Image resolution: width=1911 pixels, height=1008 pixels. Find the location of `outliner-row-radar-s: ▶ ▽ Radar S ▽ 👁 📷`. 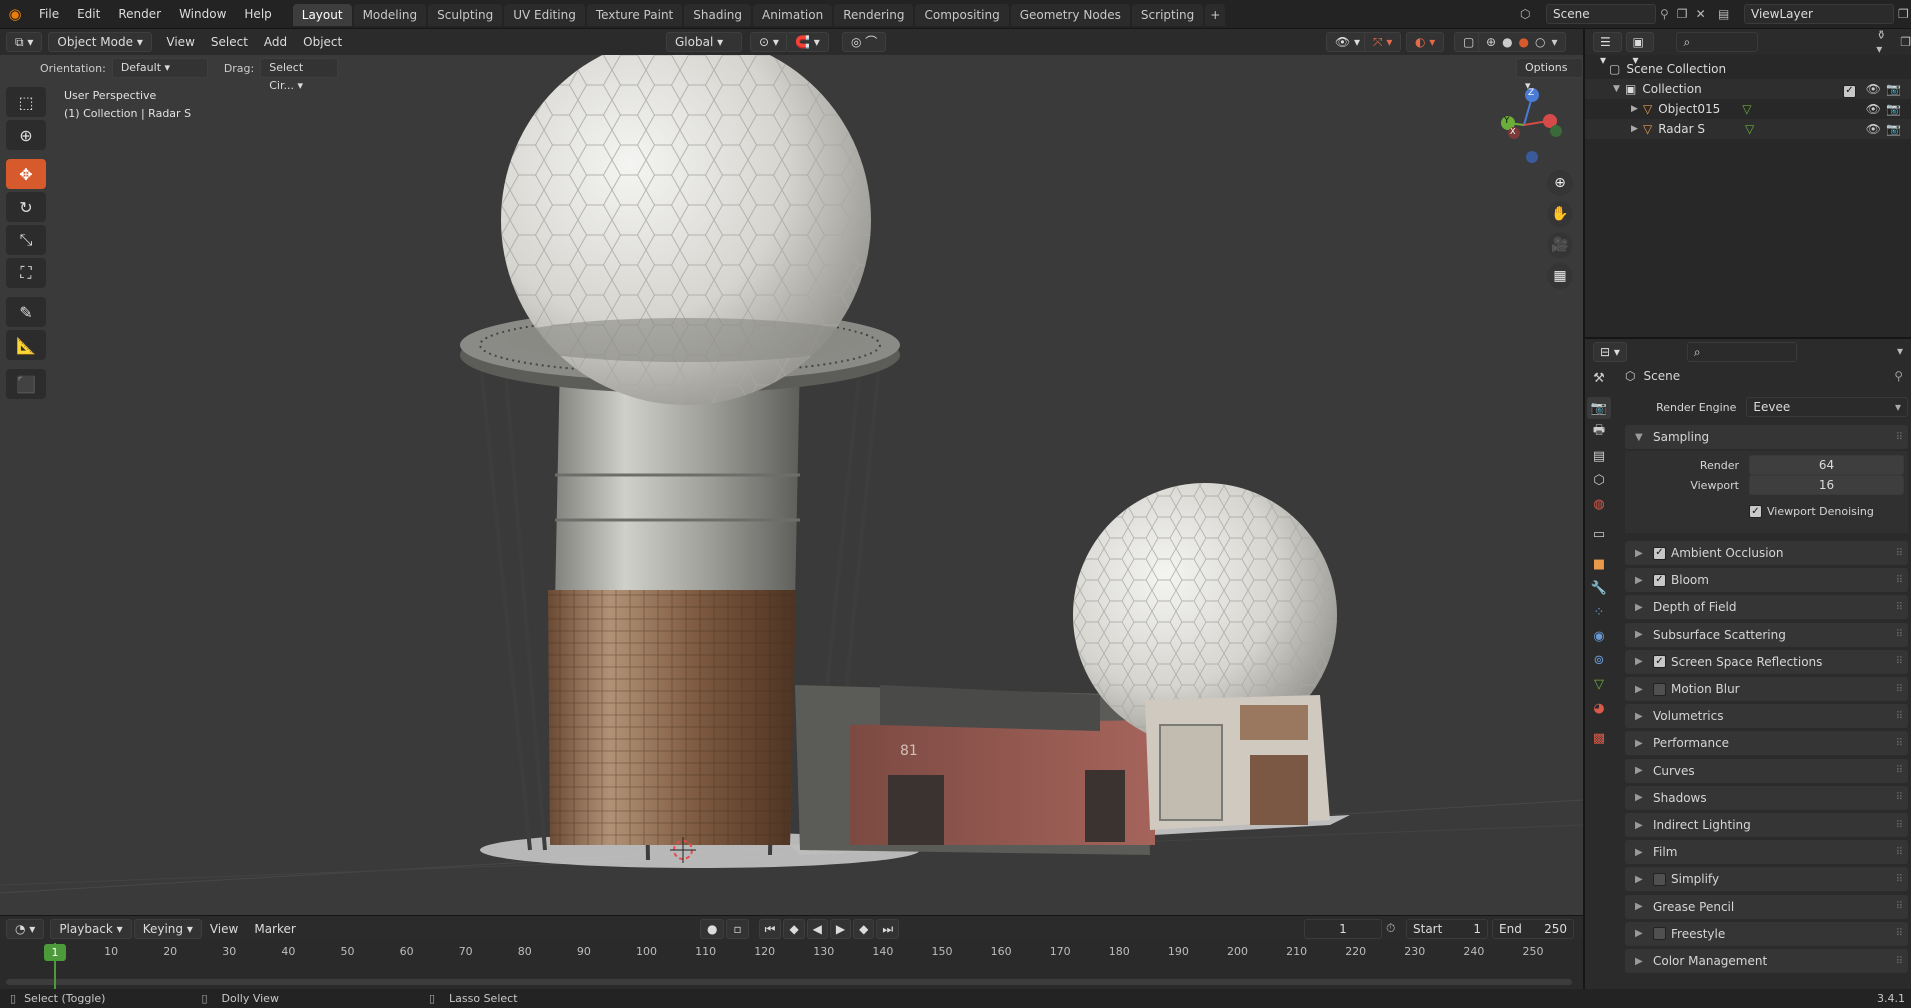

outliner-row-radar-s: ▶ ▽ Radar S ▽ 👁 📷 is located at coordinates (1748, 129).